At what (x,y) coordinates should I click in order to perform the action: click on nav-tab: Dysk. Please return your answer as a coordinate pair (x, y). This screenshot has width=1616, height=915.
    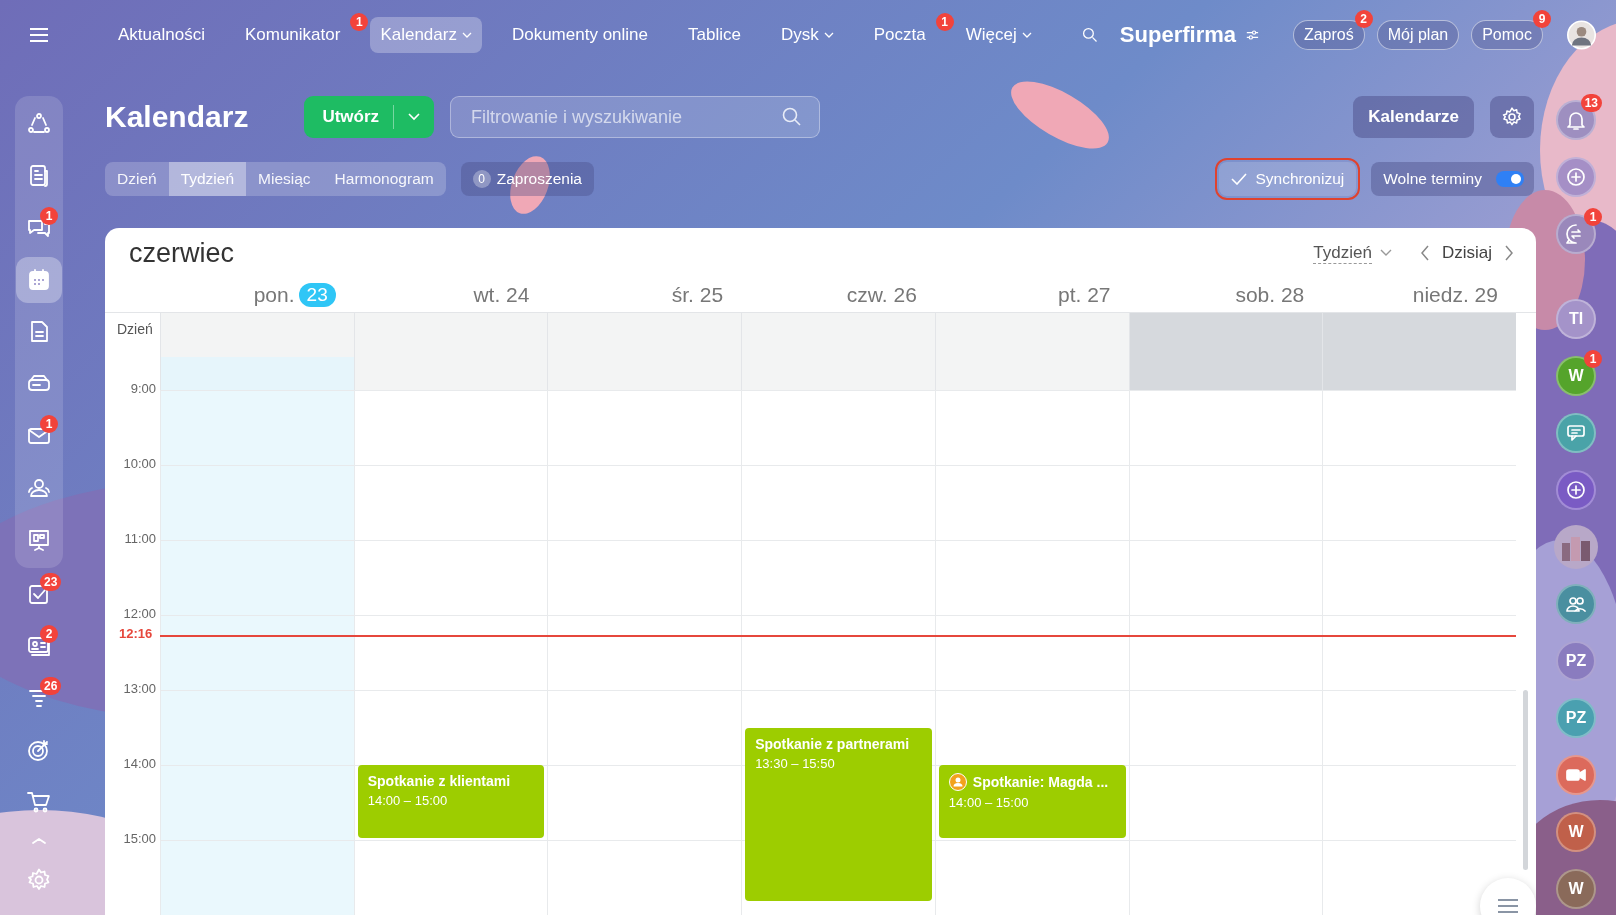
    Looking at the image, I should click on (807, 35).